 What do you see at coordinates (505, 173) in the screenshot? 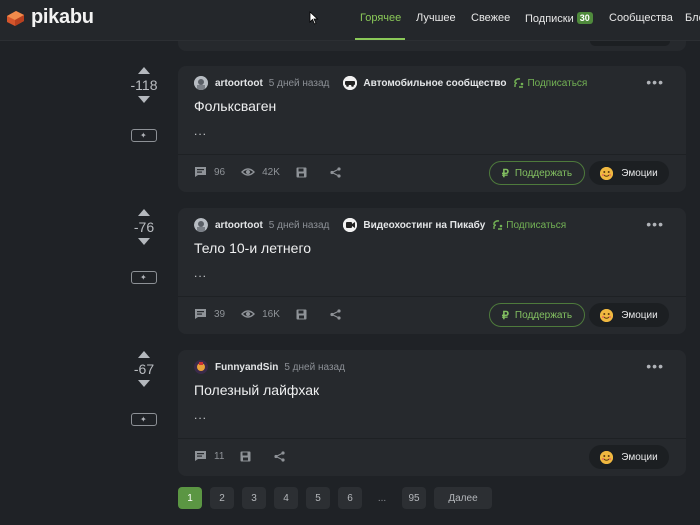
I see `ruble-icon: ₽` at bounding box center [505, 173].